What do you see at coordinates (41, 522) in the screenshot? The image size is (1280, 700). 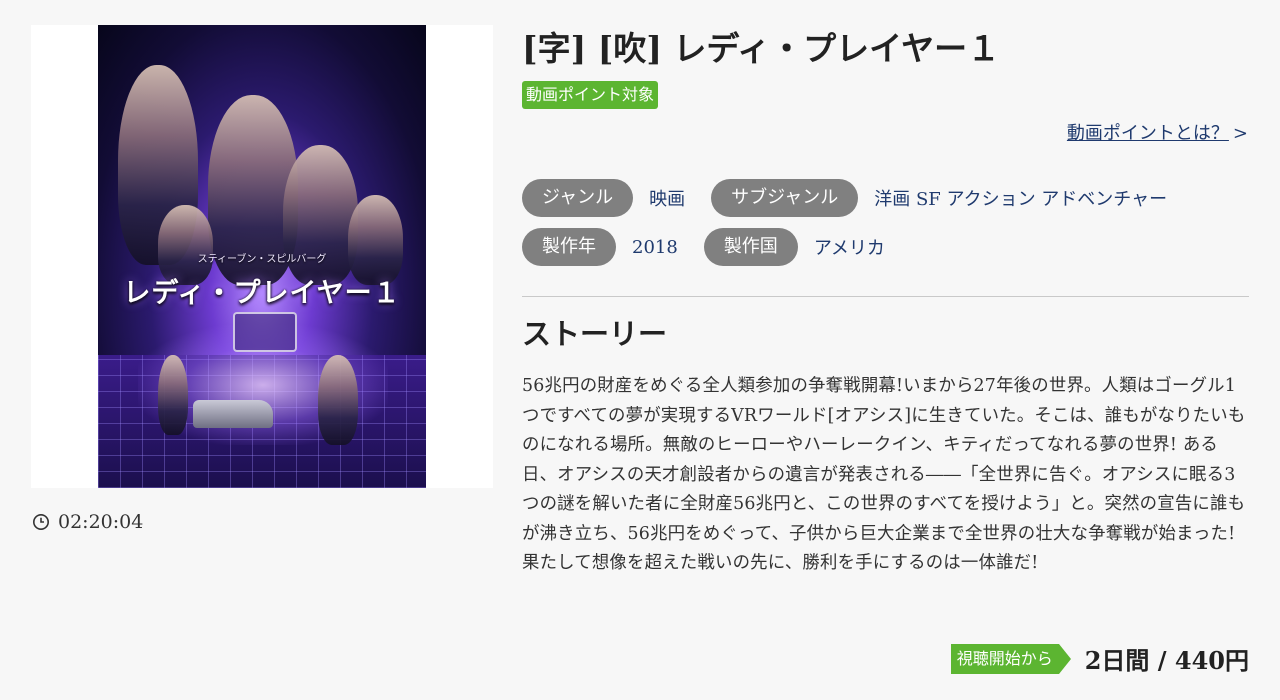 I see `clock-icon` at bounding box center [41, 522].